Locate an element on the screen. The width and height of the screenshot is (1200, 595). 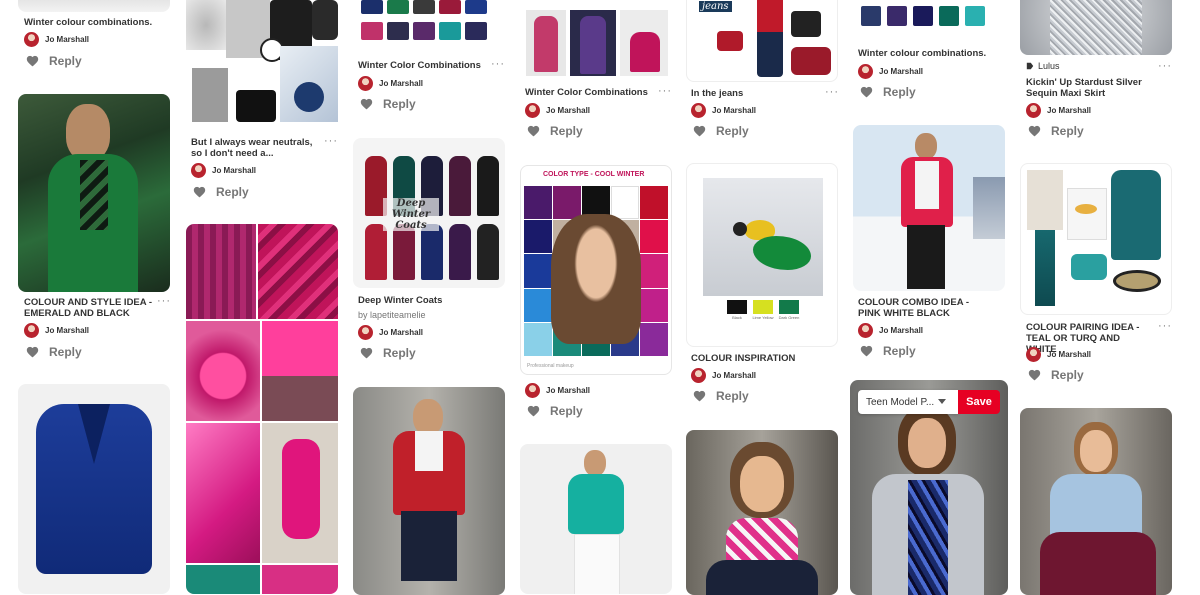
pin-title: COLOUR COMBO IDEA -PINK WHITE BLACK is located at coordinates (924, 308).